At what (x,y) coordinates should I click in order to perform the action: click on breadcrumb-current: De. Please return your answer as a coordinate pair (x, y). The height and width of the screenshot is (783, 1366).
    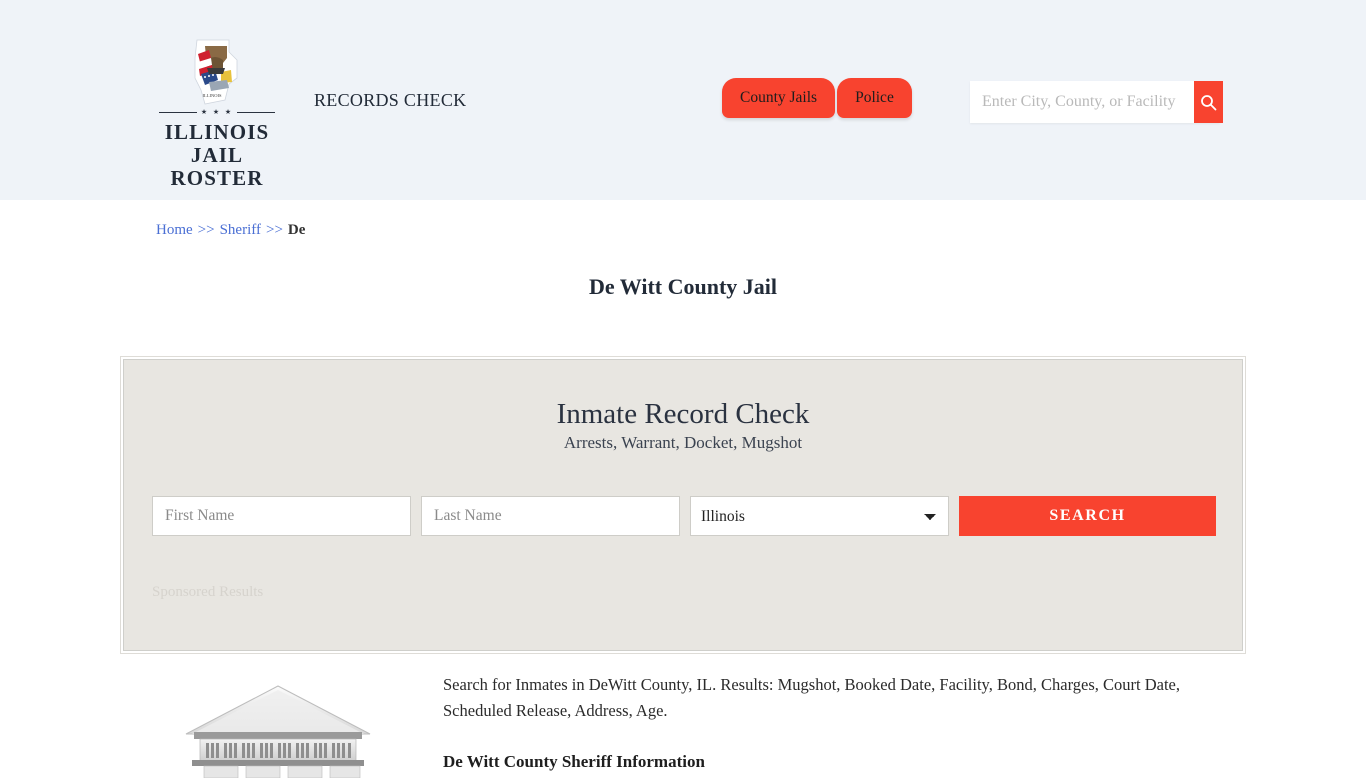
    Looking at the image, I should click on (296, 230).